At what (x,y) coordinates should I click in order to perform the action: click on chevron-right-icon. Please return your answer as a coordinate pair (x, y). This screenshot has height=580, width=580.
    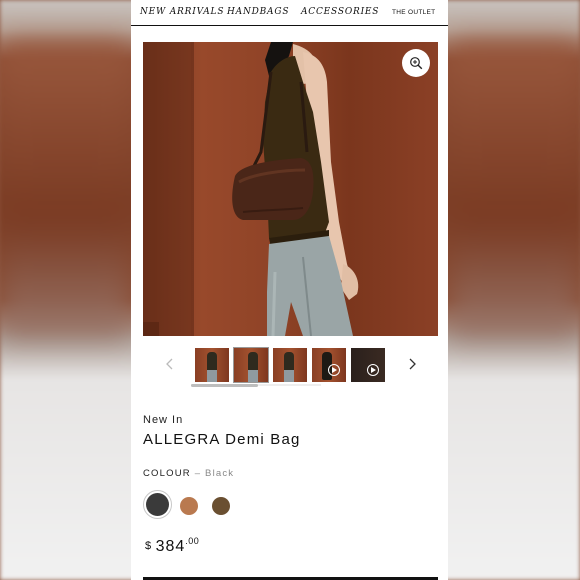
    Looking at the image, I should click on (412, 364).